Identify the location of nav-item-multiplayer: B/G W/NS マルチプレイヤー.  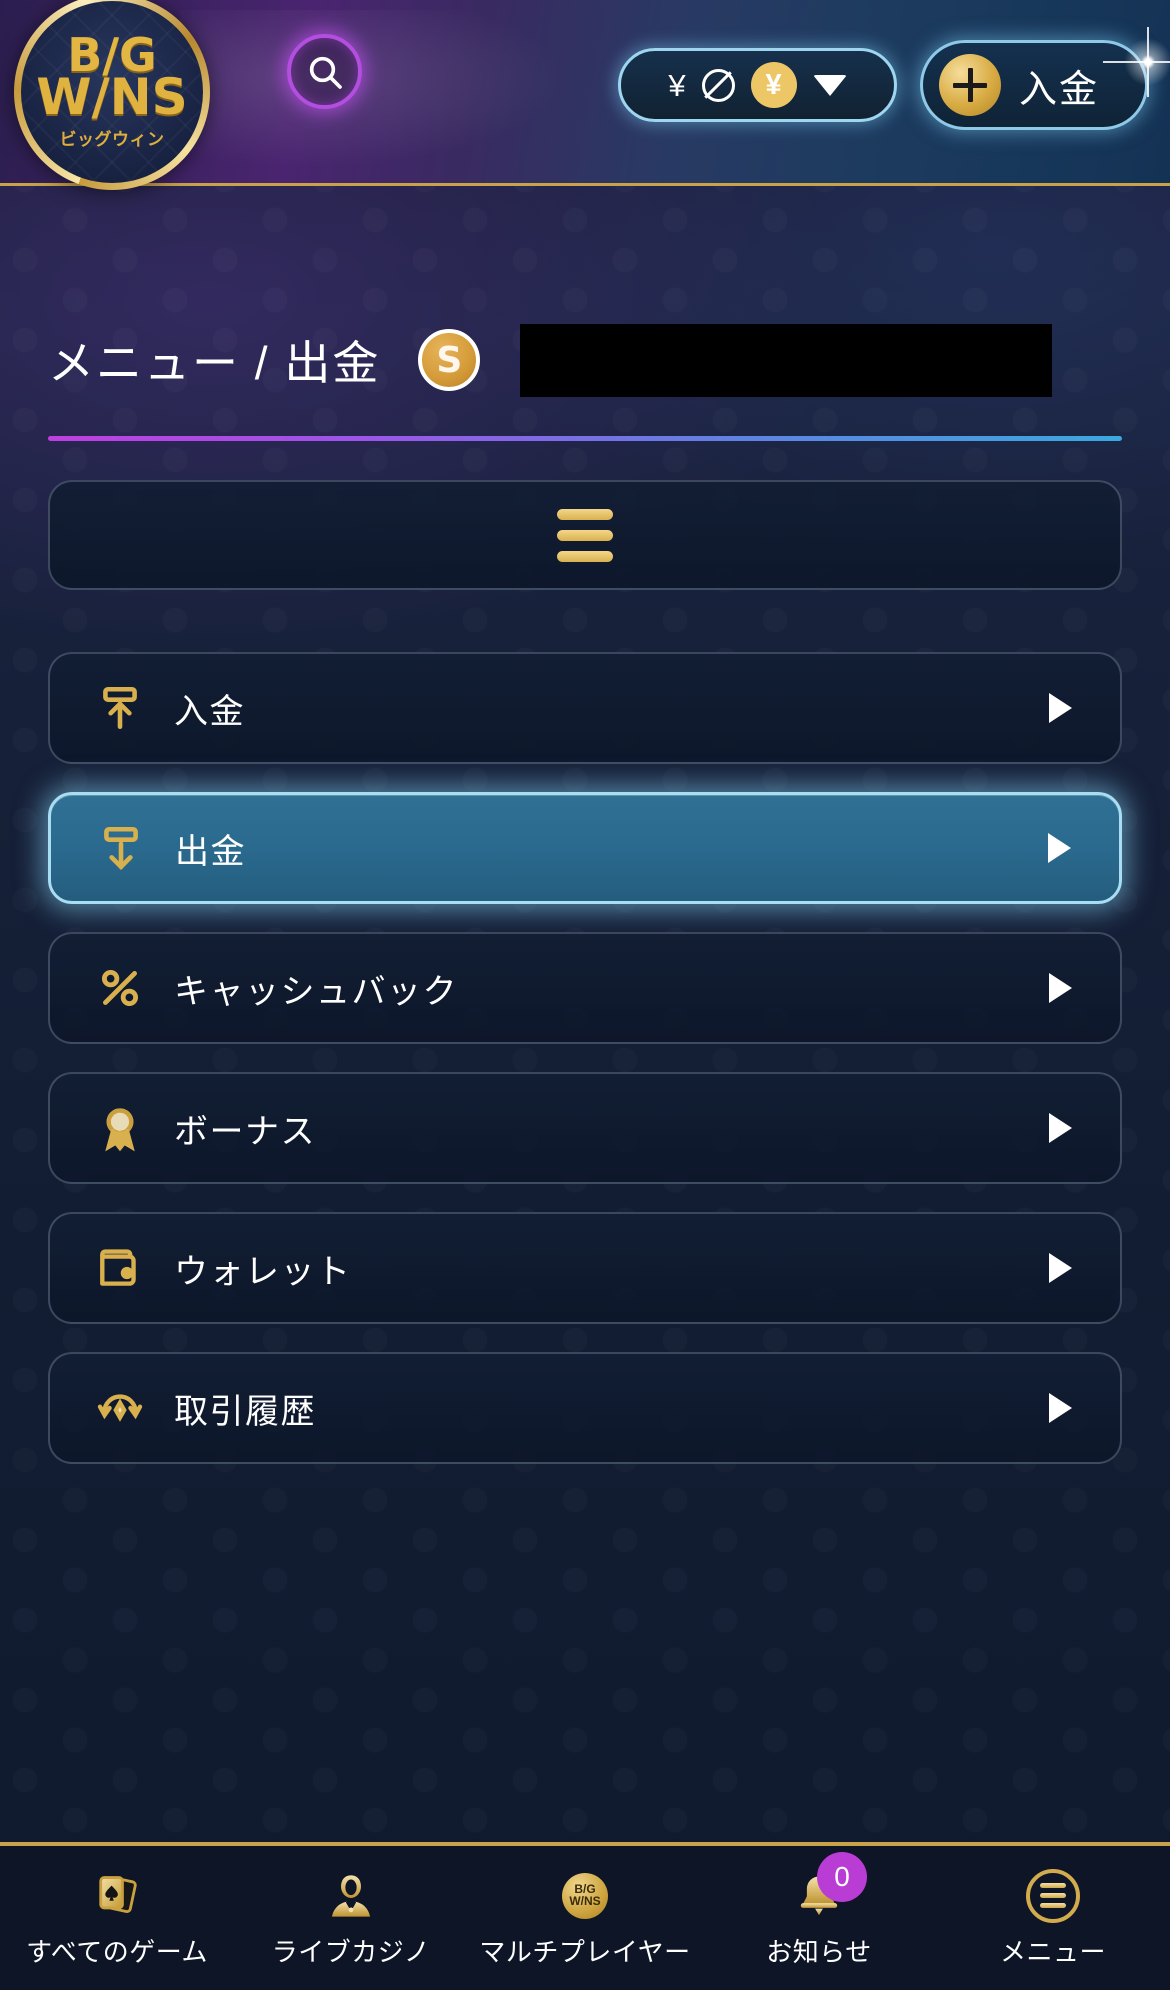
(585, 1918).